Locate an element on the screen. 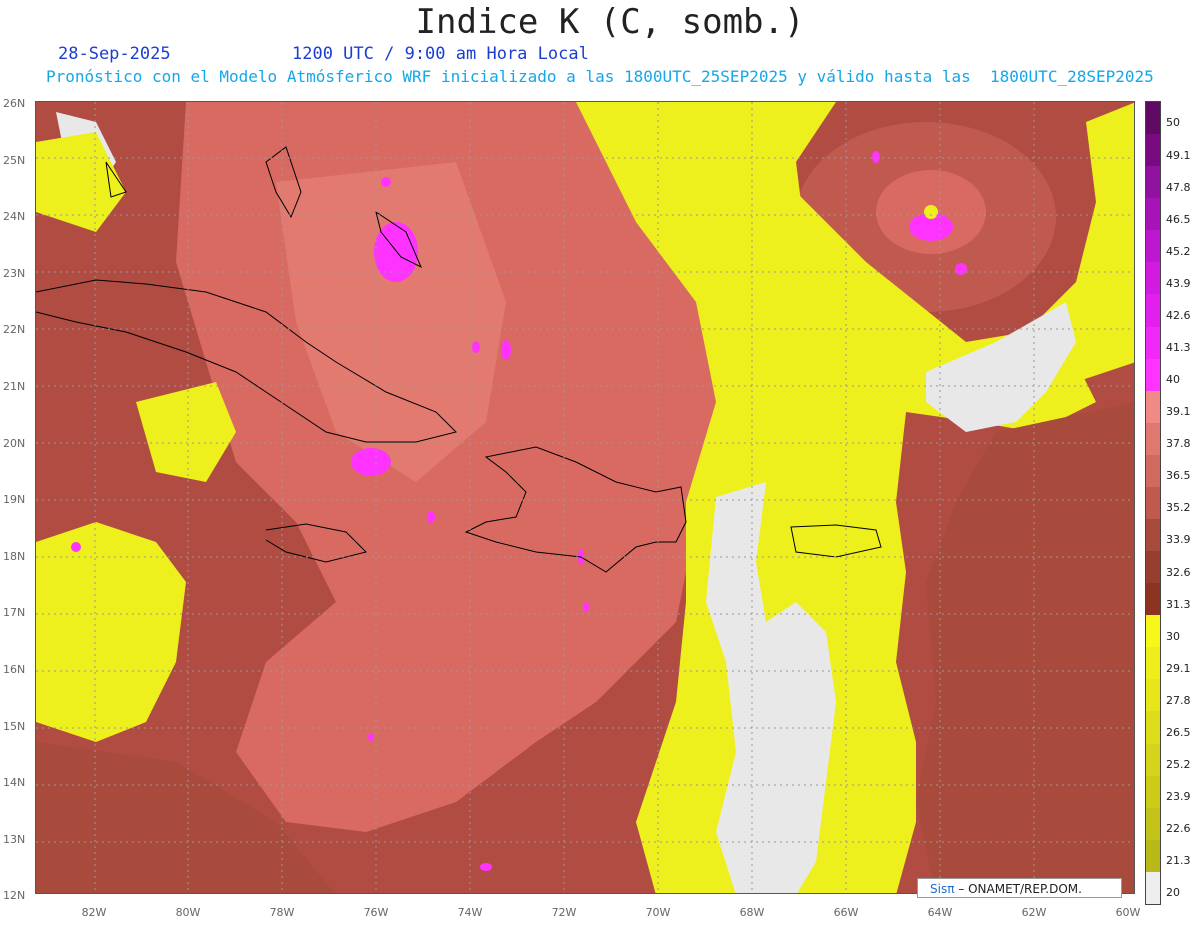 The width and height of the screenshot is (1200, 927). credit-box: Sisπ – ONAMET/REP.DOM. is located at coordinates (1019, 888).